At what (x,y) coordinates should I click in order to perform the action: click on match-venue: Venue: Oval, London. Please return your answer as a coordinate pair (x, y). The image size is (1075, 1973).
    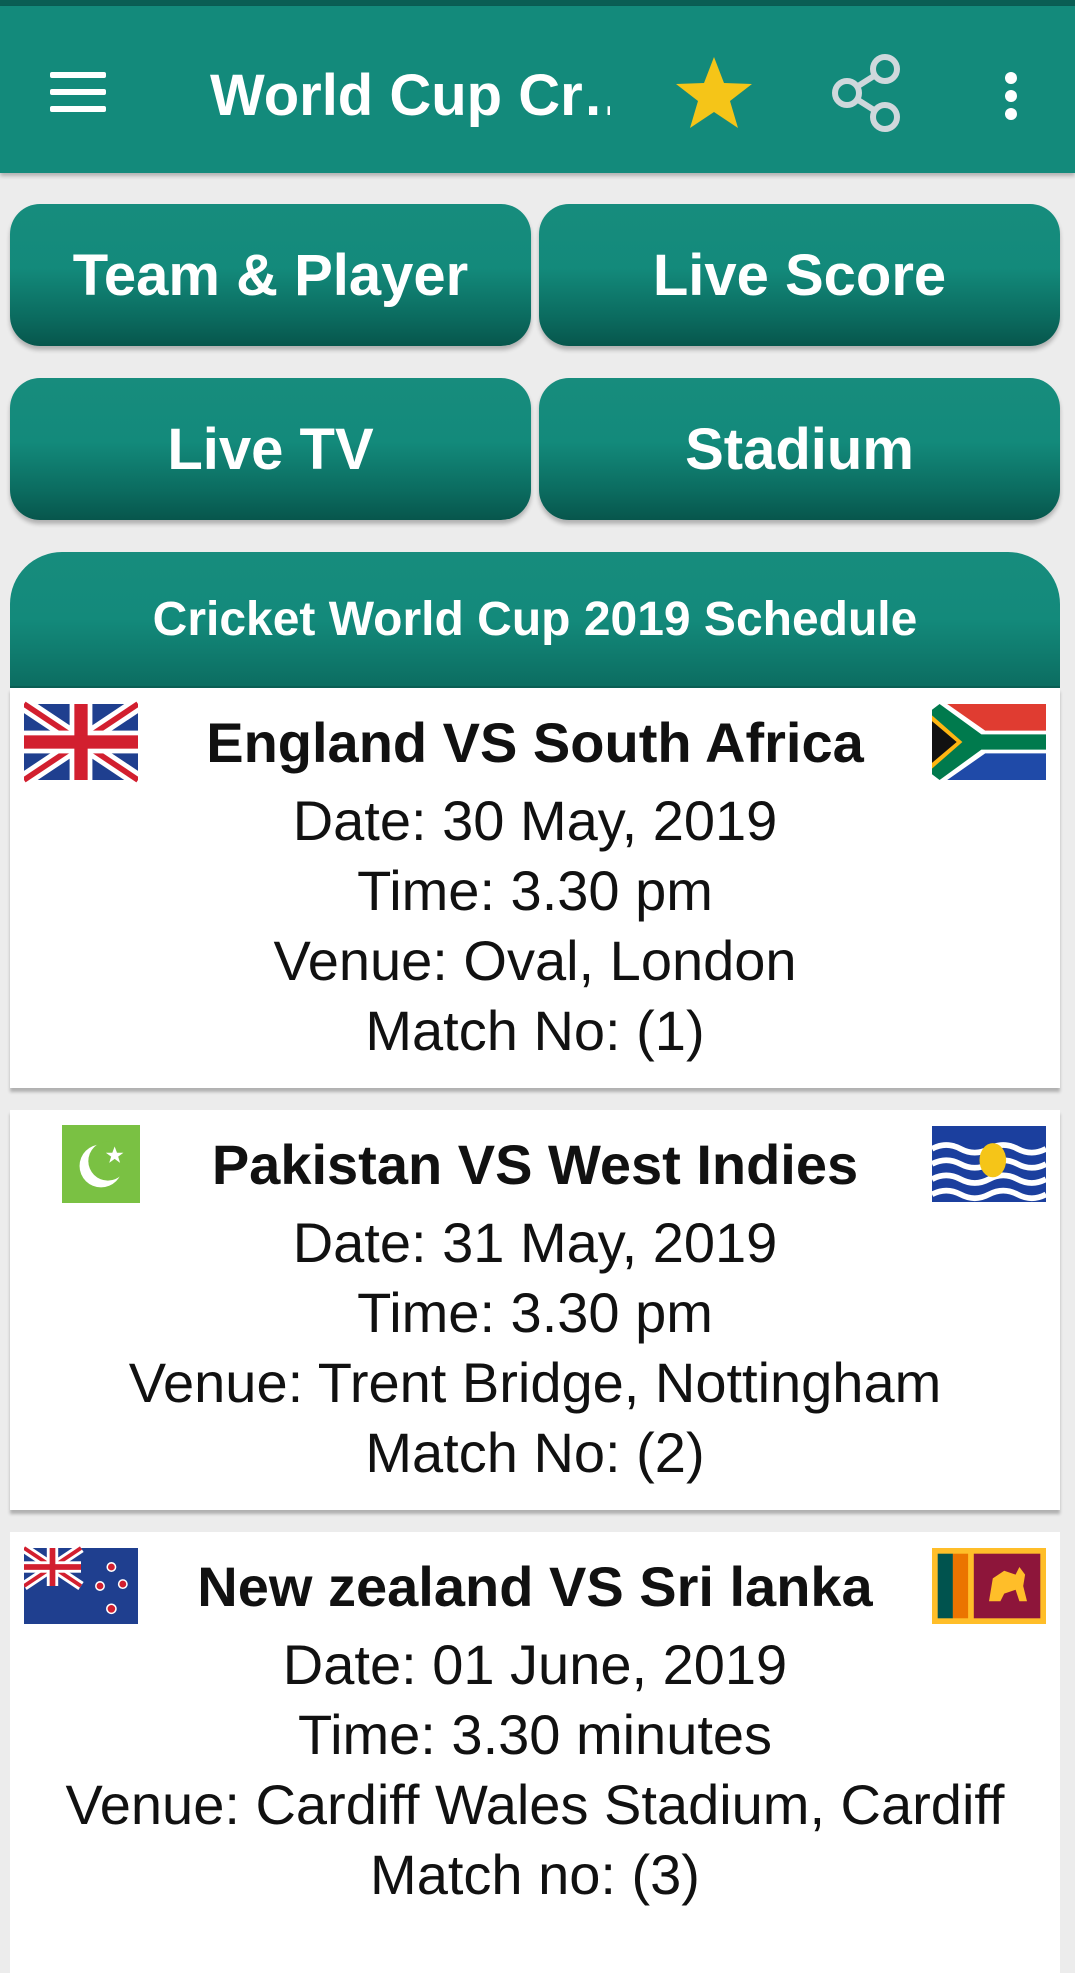
    Looking at the image, I should click on (535, 960).